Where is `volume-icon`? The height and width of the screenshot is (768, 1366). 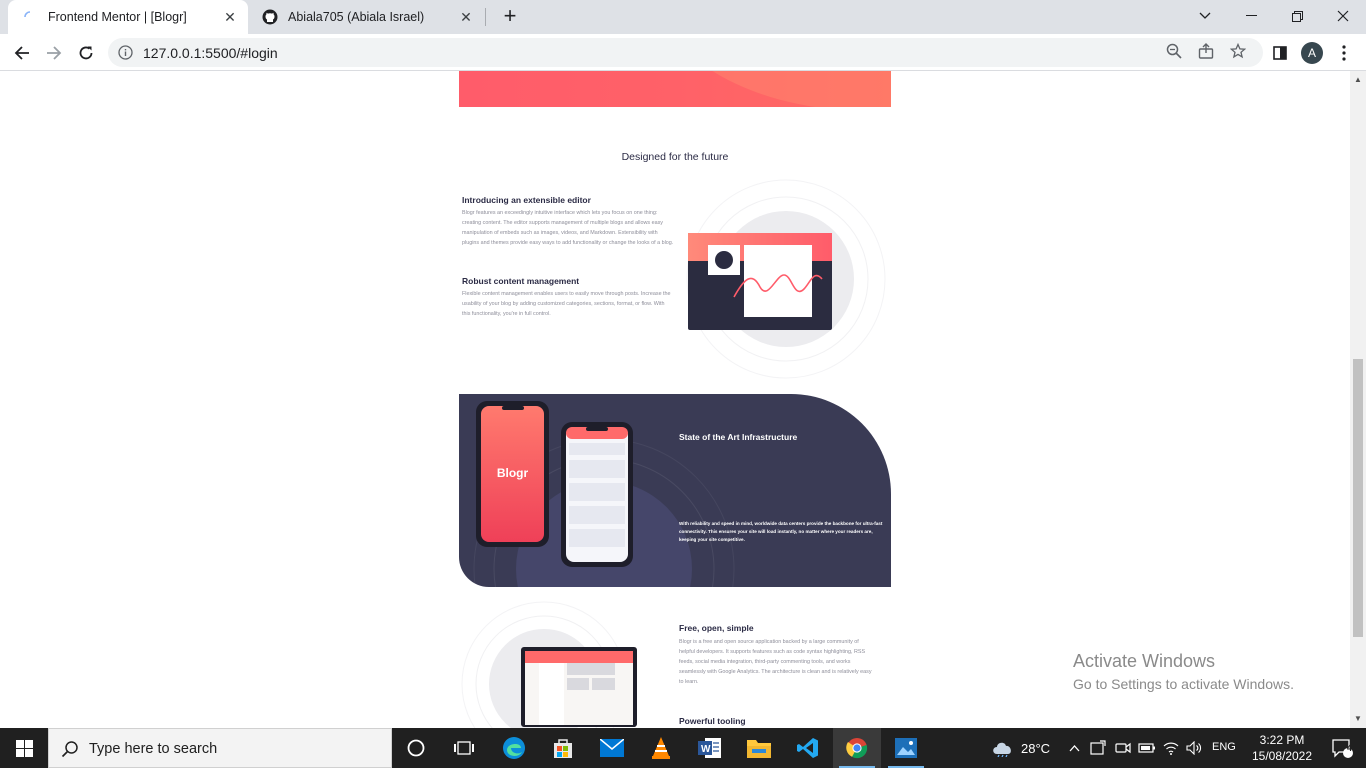 volume-icon is located at coordinates (1194, 748).